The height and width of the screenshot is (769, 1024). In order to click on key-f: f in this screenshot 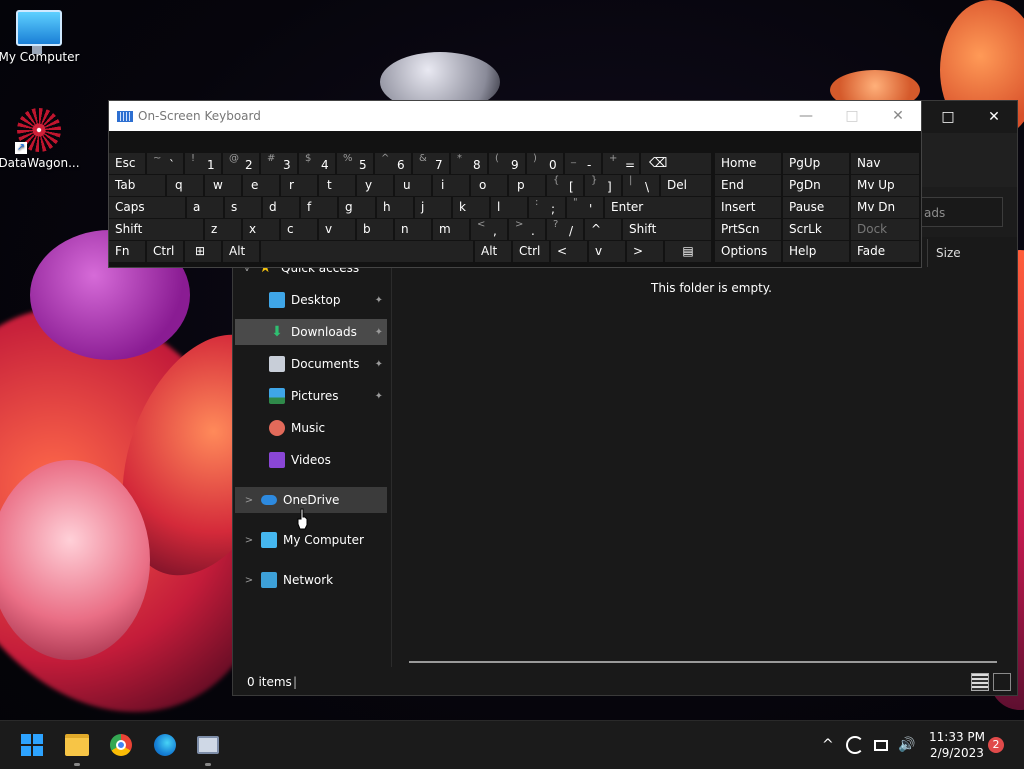, I will do `click(319, 207)`.